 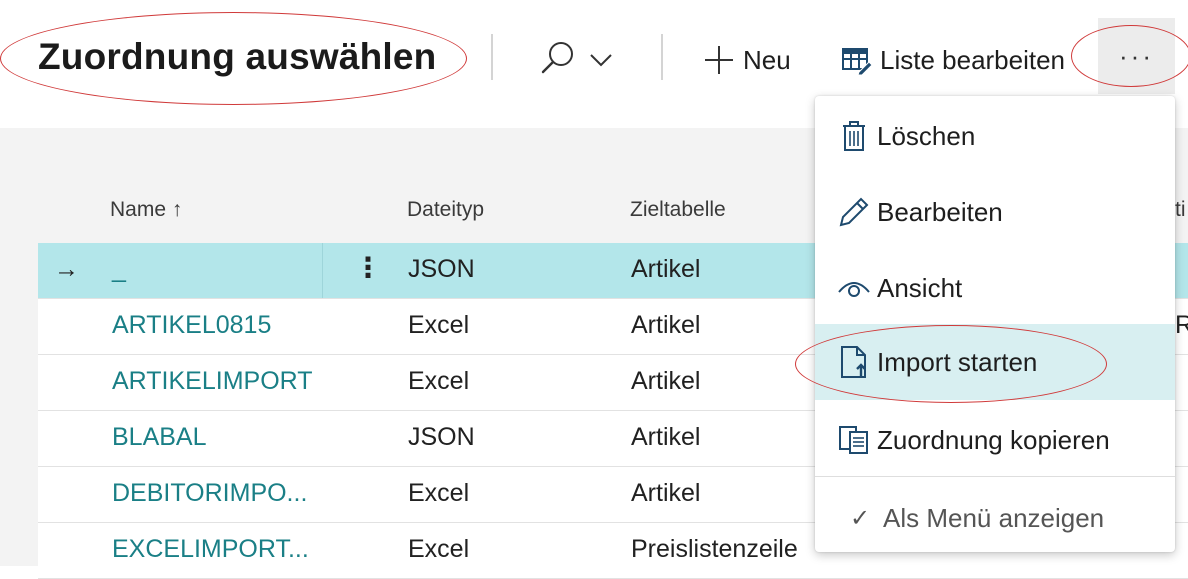 What do you see at coordinates (767, 59) in the screenshot?
I see `new-button-label: Neu` at bounding box center [767, 59].